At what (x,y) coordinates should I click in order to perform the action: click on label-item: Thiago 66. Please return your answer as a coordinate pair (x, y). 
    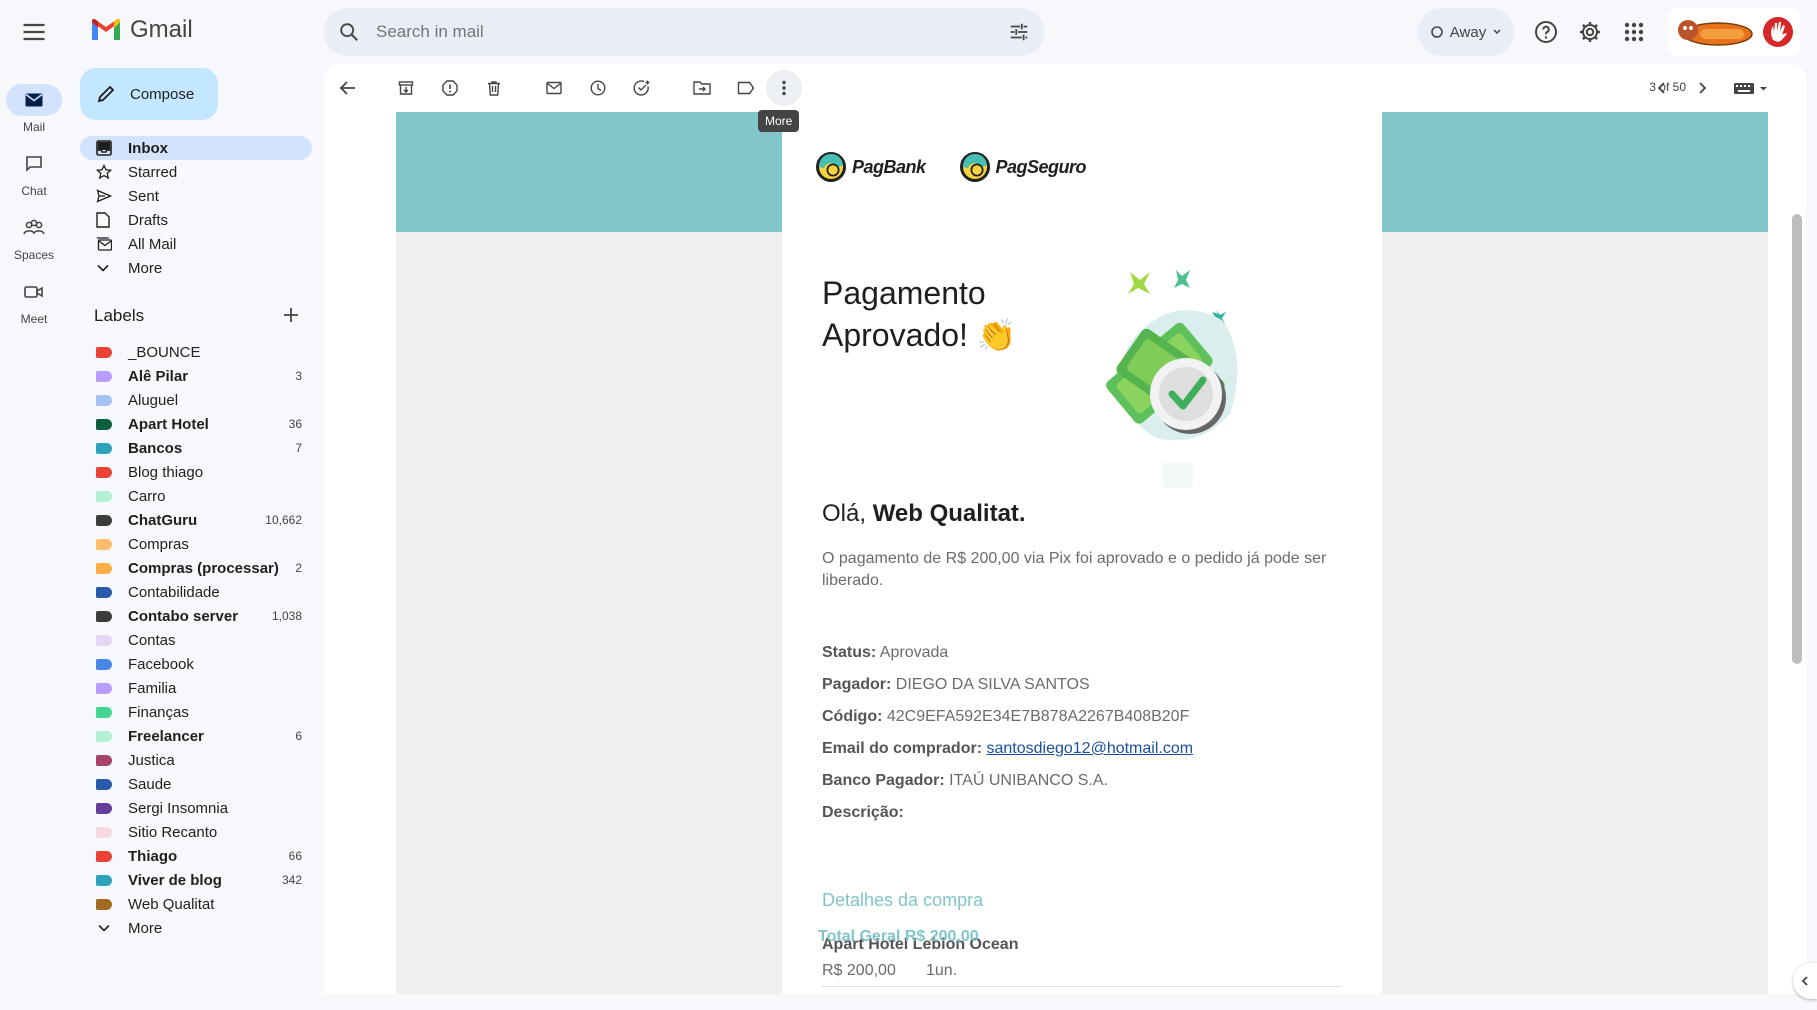
    Looking at the image, I should click on (199, 856).